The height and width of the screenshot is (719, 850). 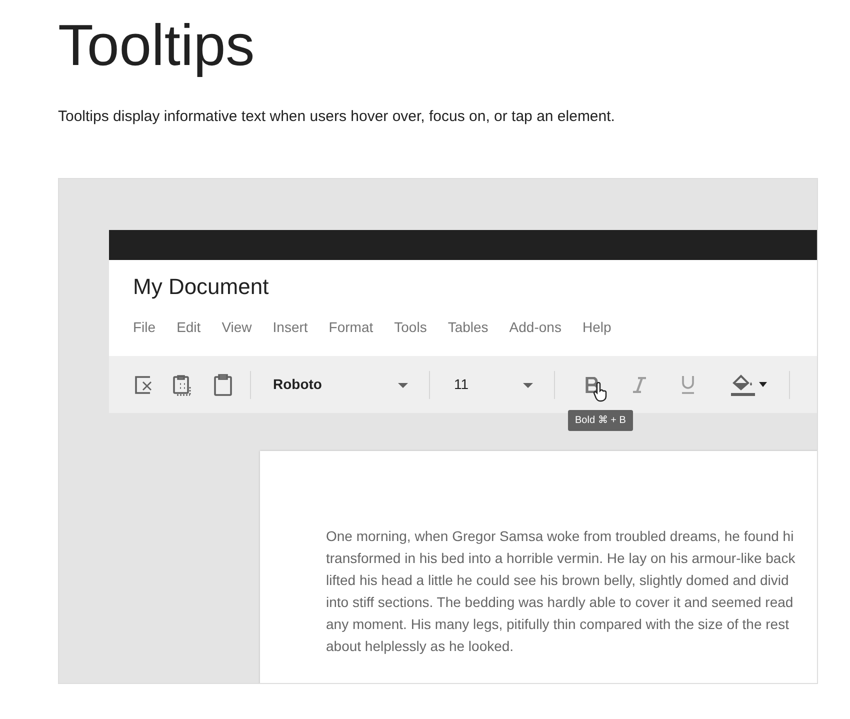 What do you see at coordinates (461, 385) in the screenshot?
I see `size-dropdown: 11` at bounding box center [461, 385].